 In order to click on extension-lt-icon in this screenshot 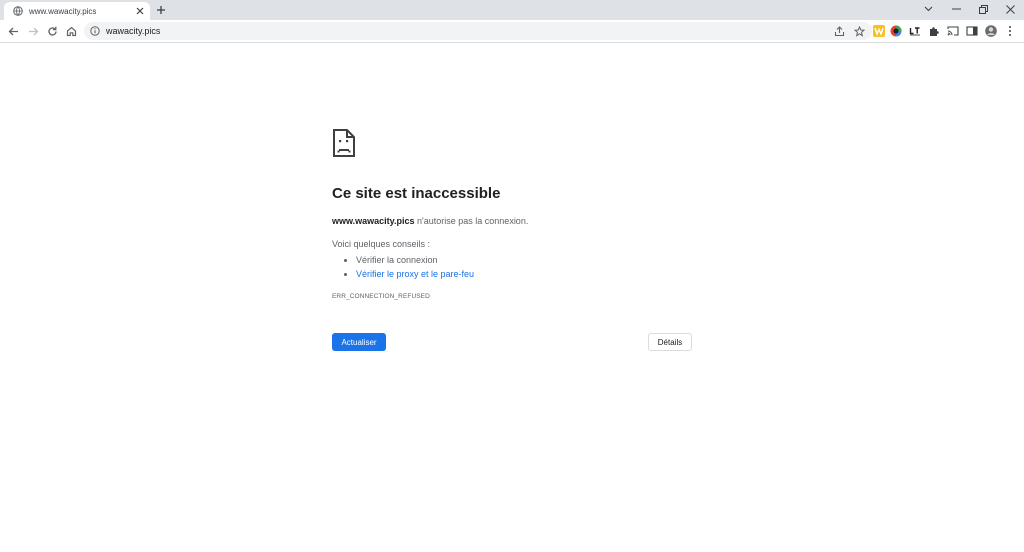, I will do `click(915, 31)`.